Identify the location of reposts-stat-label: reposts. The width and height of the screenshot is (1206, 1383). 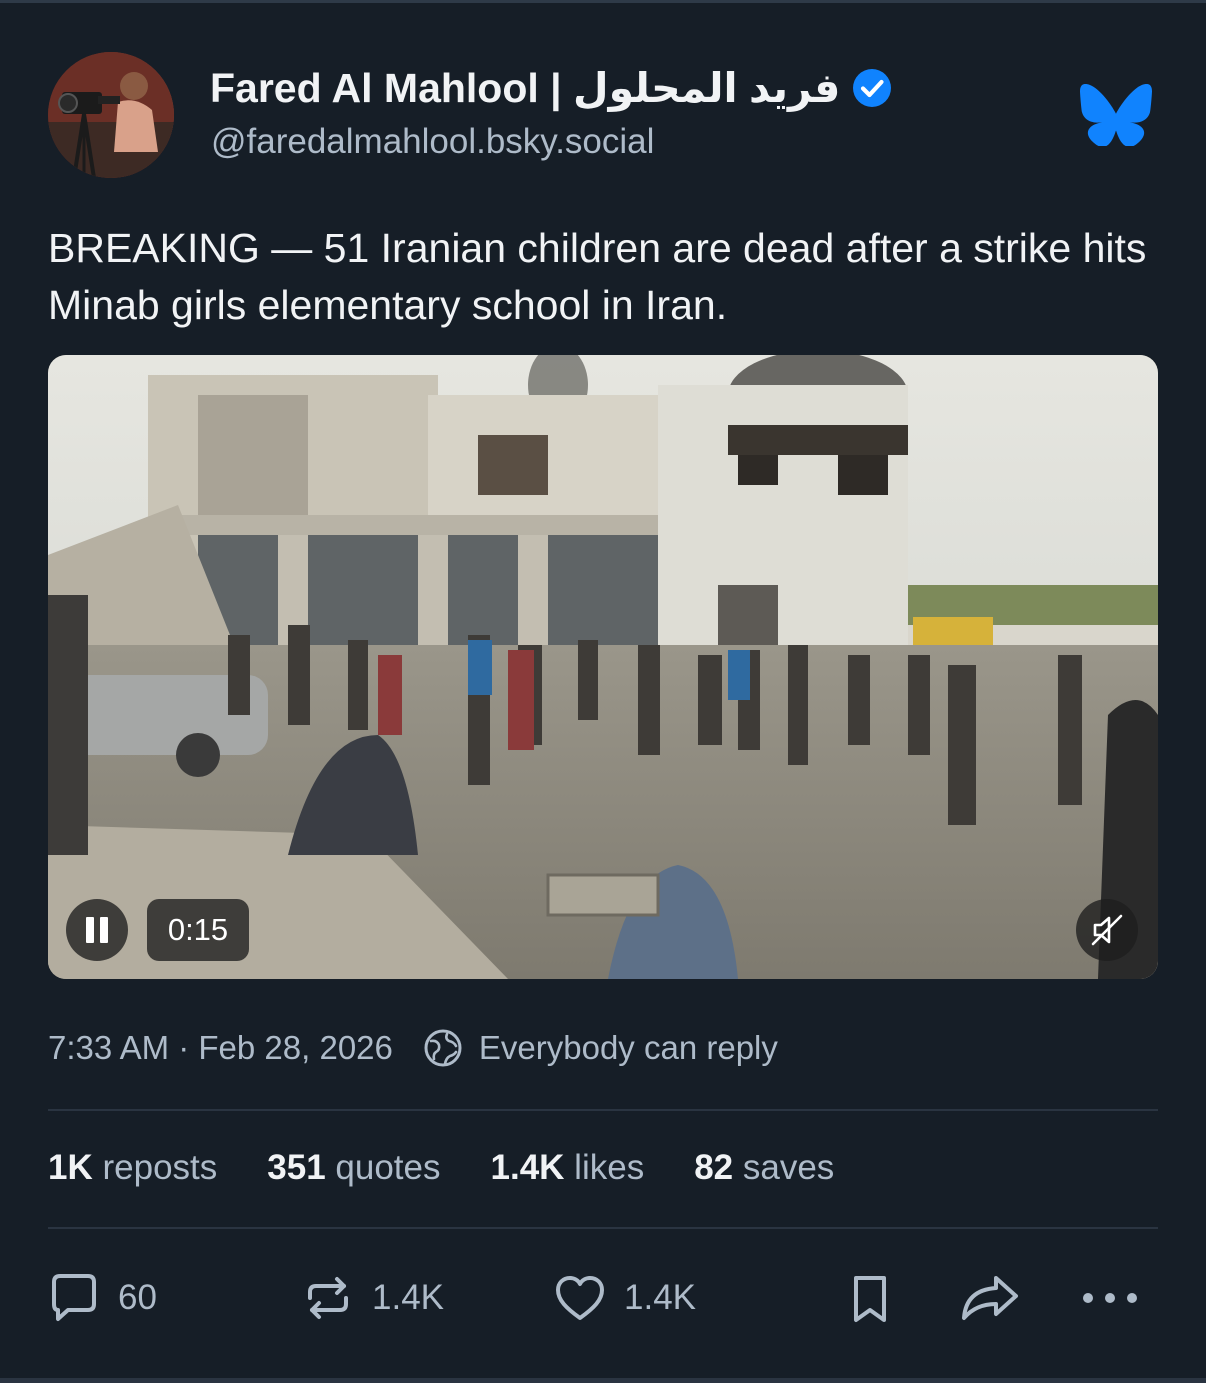
(160, 1167).